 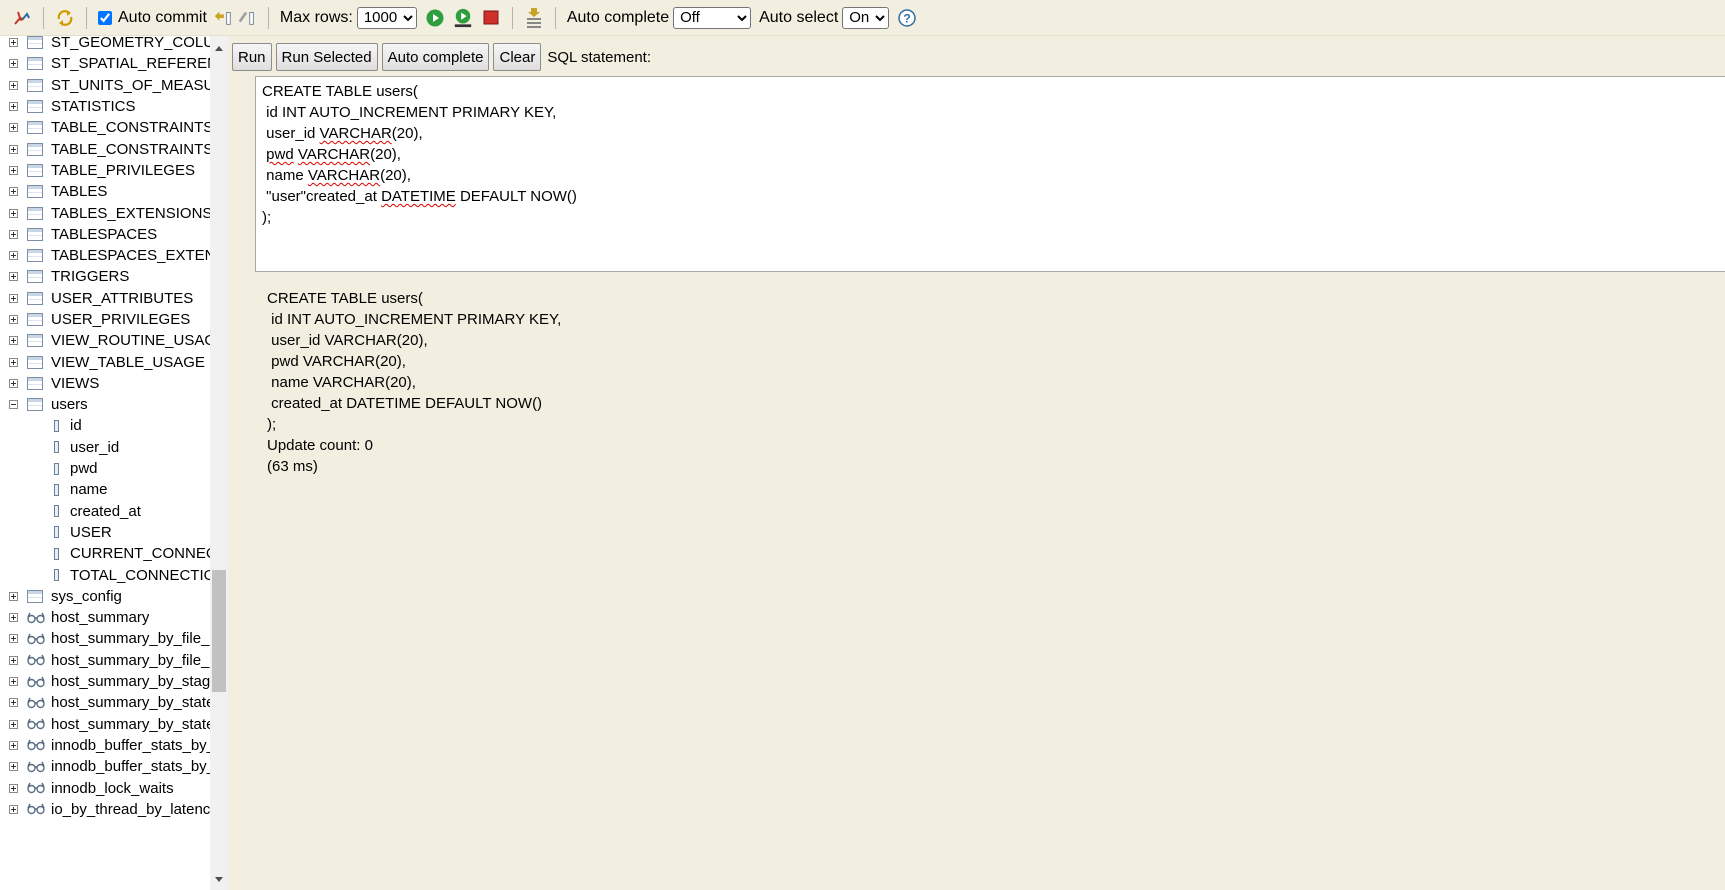 What do you see at coordinates (65, 18) in the screenshot?
I see `refresh-icon` at bounding box center [65, 18].